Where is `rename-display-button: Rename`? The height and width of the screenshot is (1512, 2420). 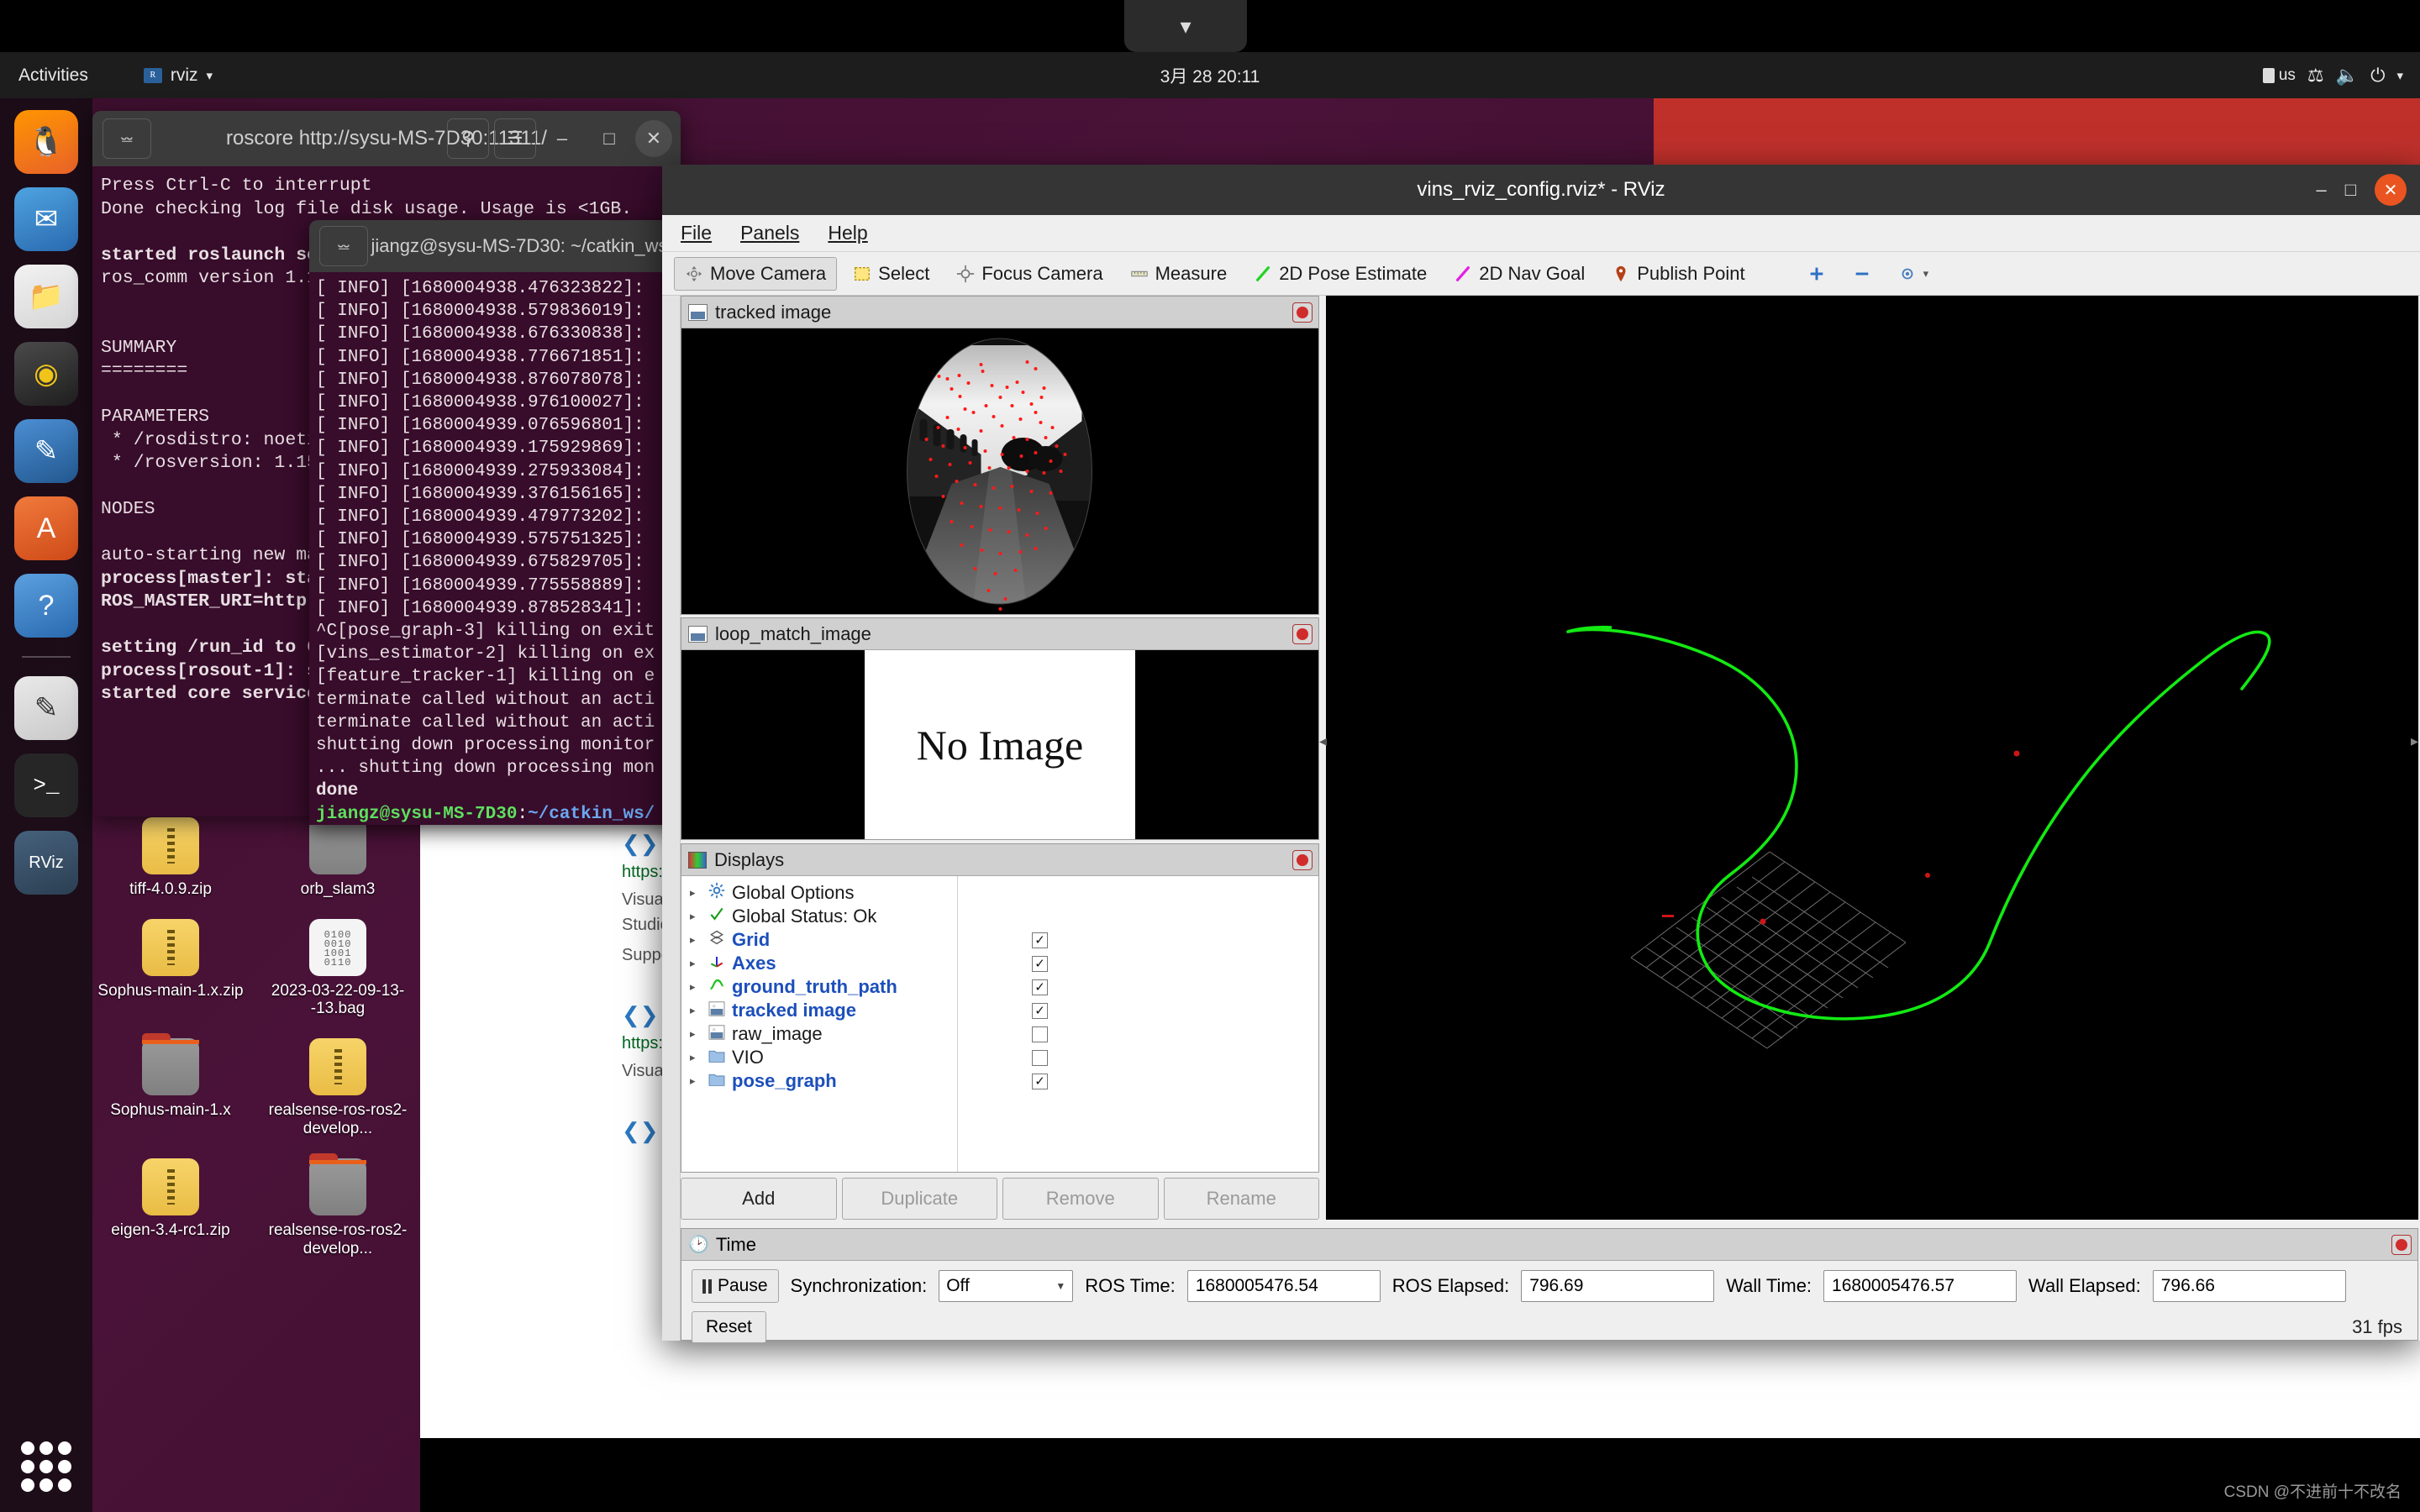 rename-display-button: Rename is located at coordinates (1241, 1199).